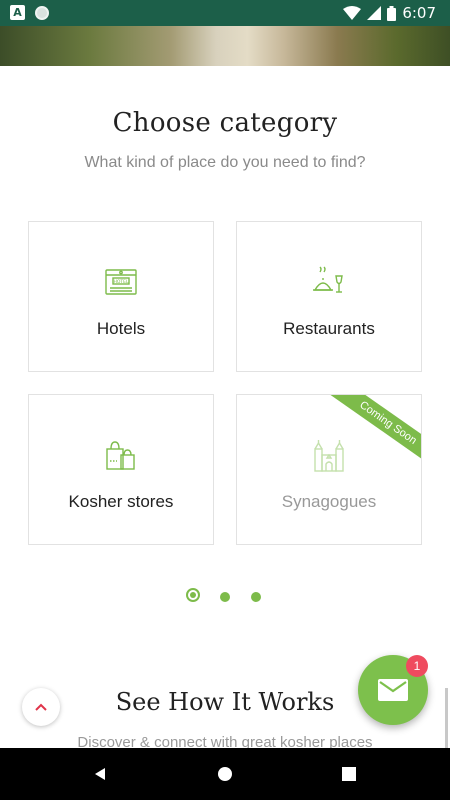 This screenshot has height=800, width=450. What do you see at coordinates (329, 501) in the screenshot?
I see `category-label: Synagogues` at bounding box center [329, 501].